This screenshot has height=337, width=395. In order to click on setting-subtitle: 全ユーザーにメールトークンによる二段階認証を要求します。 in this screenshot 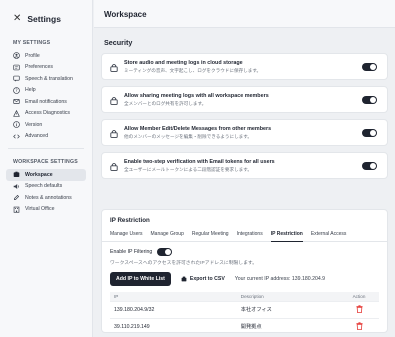, I will do `click(188, 169)`.